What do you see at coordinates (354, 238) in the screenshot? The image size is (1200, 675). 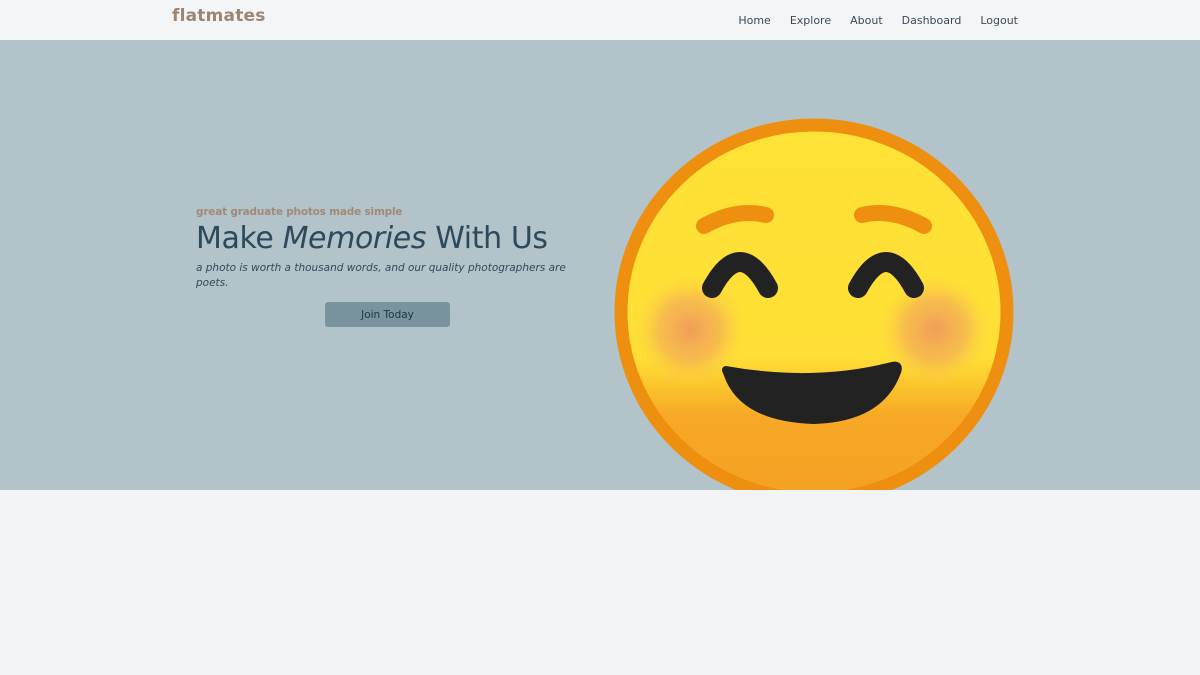 I see `headline-emphasis: Memories` at bounding box center [354, 238].